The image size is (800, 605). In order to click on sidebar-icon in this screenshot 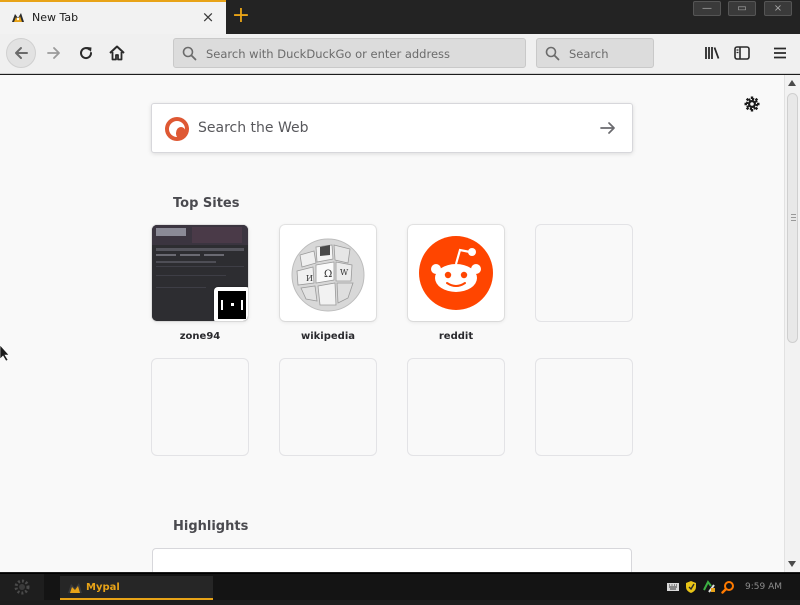, I will do `click(742, 53)`.